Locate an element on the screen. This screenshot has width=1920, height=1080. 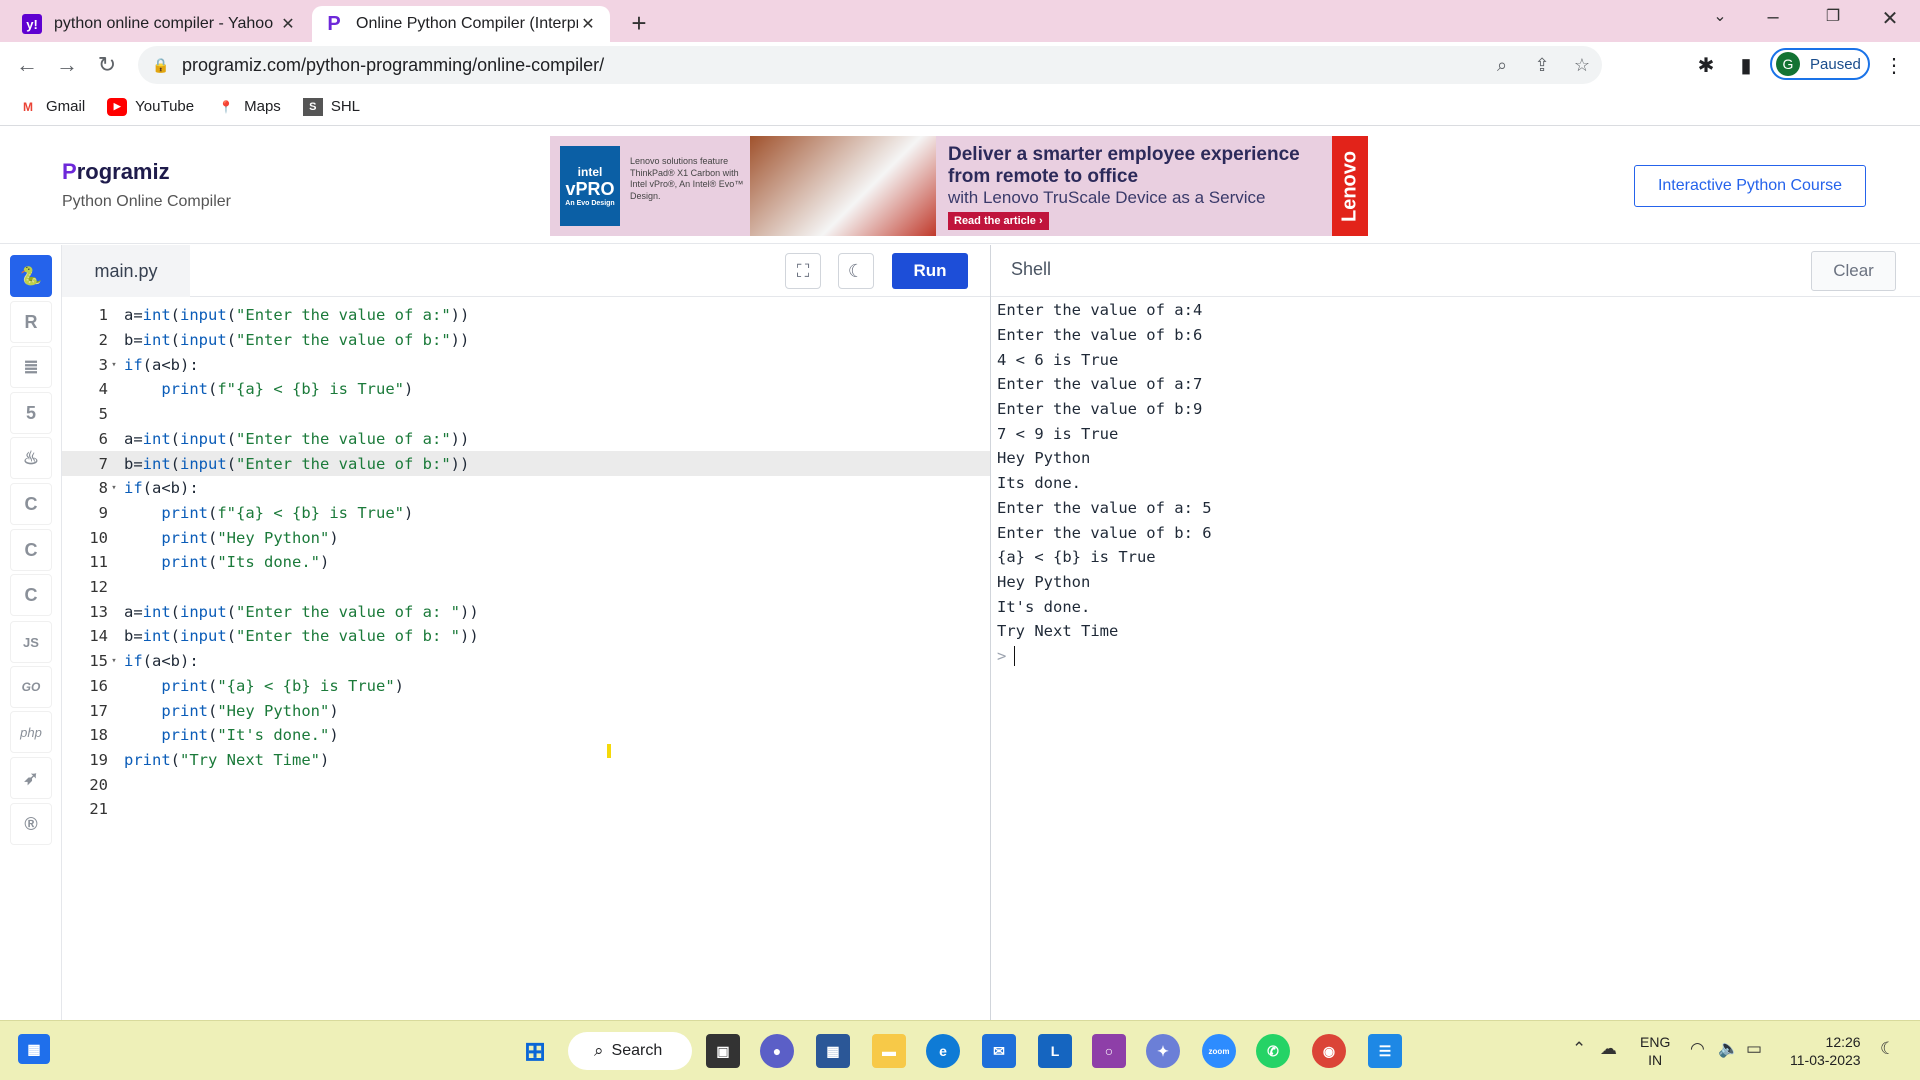
menu-kebab-icon: ⋮ is located at coordinates (1894, 66).